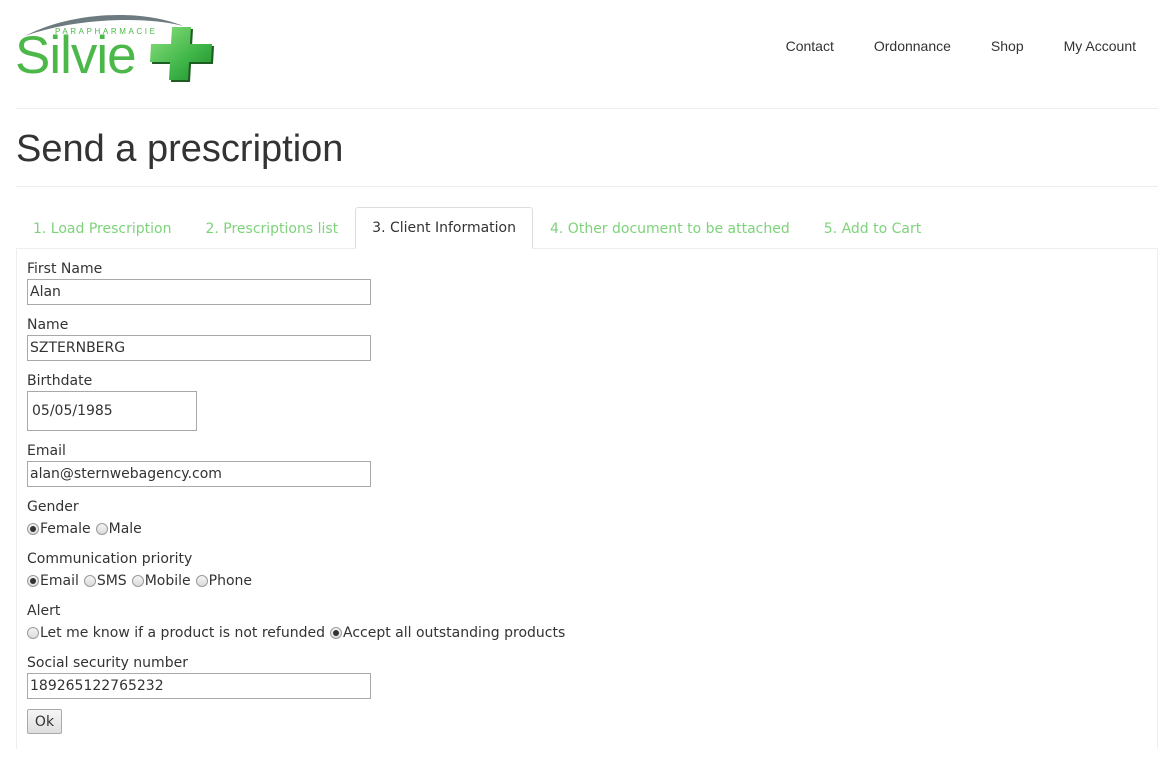 This screenshot has width=1174, height=767. Describe the element at coordinates (199, 292) in the screenshot. I see `first-name-field` at that location.